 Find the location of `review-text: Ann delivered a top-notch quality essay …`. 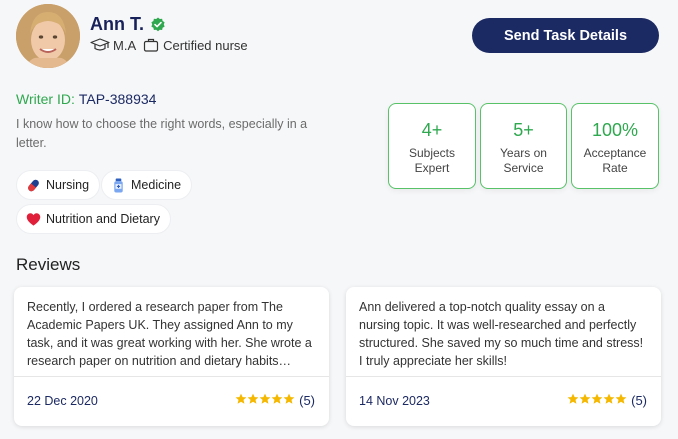

review-text: Ann delivered a top-notch quality essay … is located at coordinates (501, 334).